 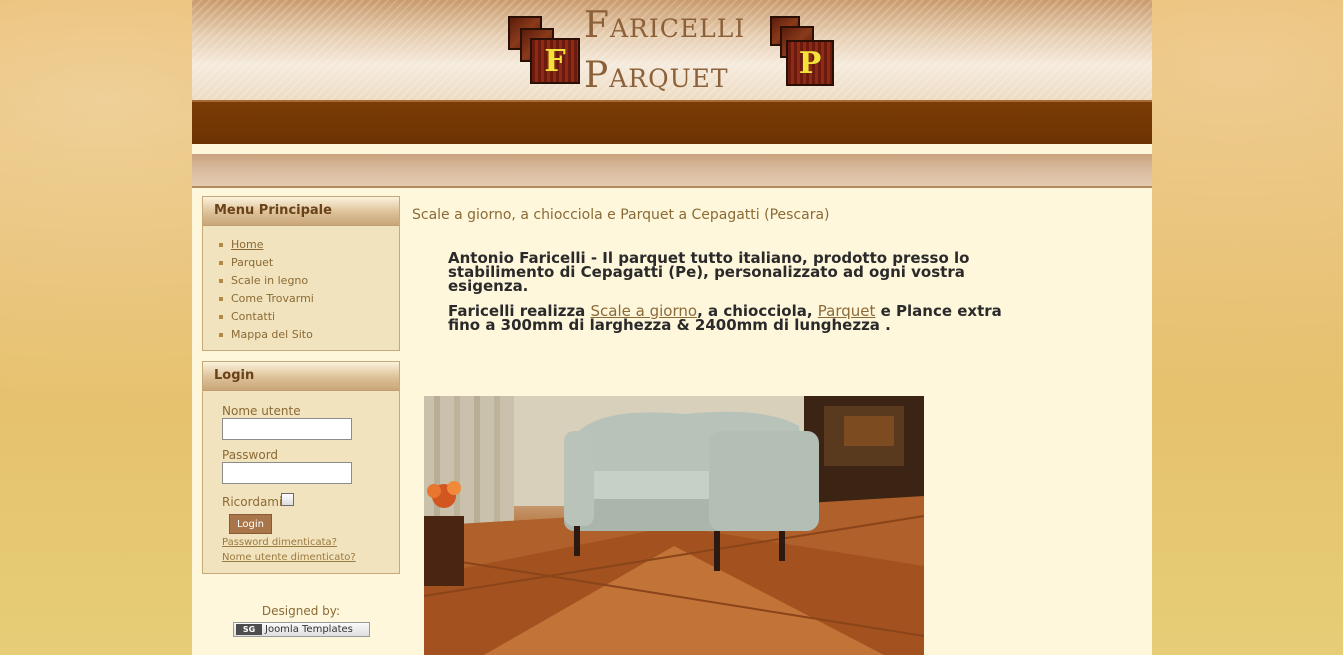 I want to click on parquet-photo, so click(x=674, y=525).